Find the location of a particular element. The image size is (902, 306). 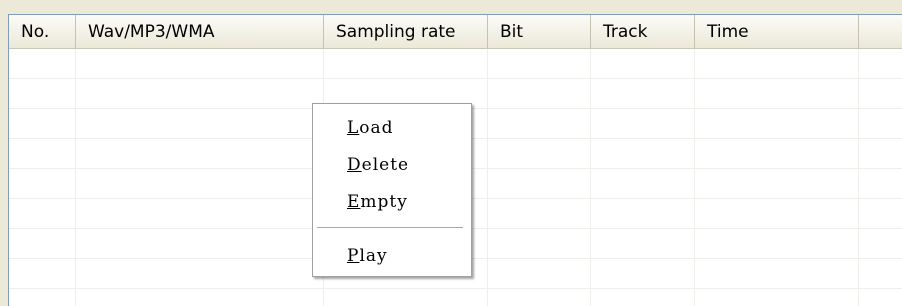

mnemonic: E is located at coordinates (354, 202).